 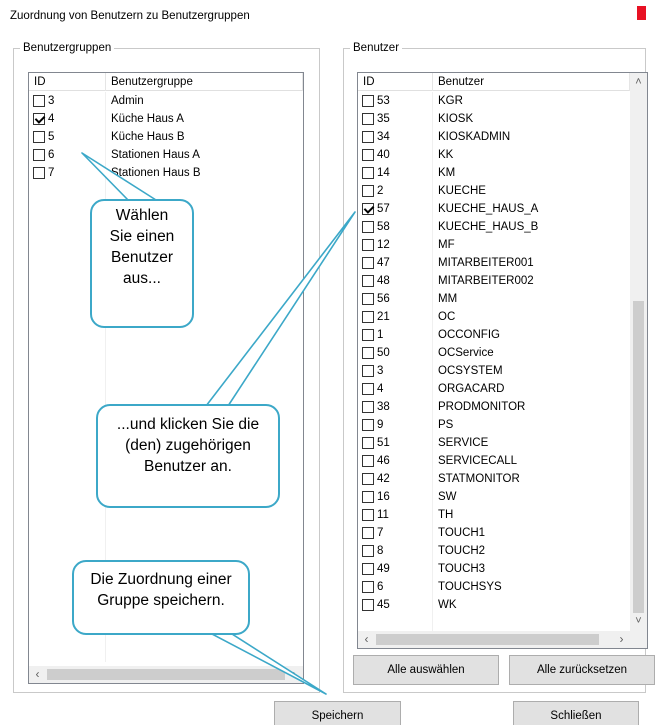 I want to click on list-item: 16 SW, so click(x=494, y=497).